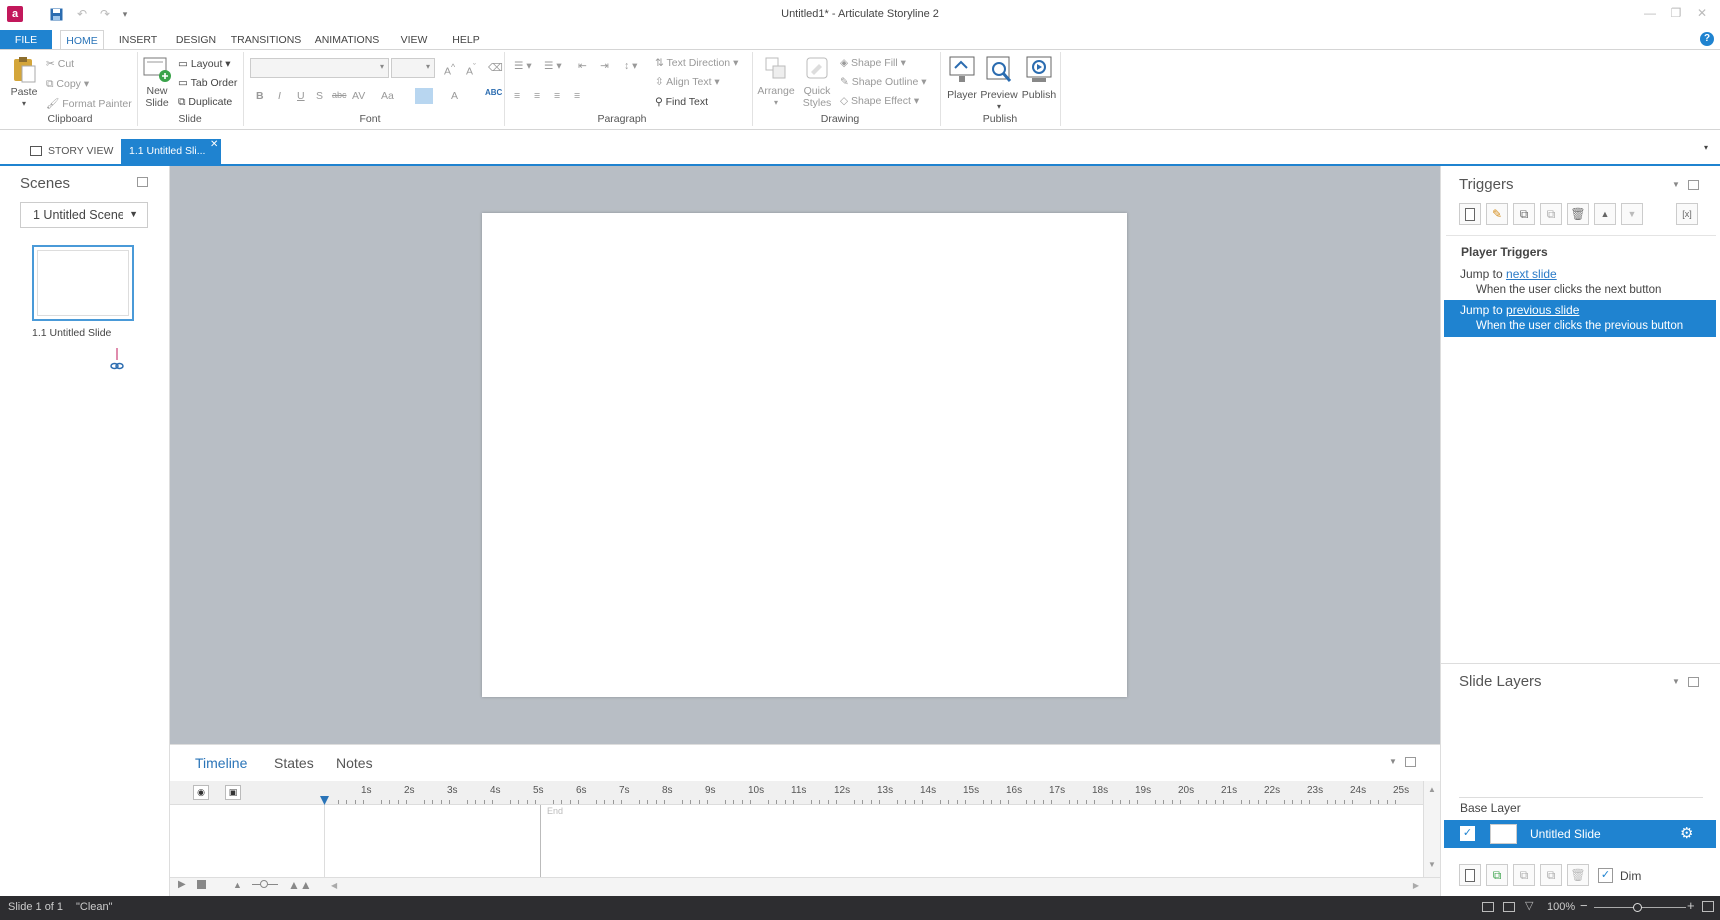 This screenshot has width=1720, height=920. I want to click on close-icon: ✕, so click(1702, 15).